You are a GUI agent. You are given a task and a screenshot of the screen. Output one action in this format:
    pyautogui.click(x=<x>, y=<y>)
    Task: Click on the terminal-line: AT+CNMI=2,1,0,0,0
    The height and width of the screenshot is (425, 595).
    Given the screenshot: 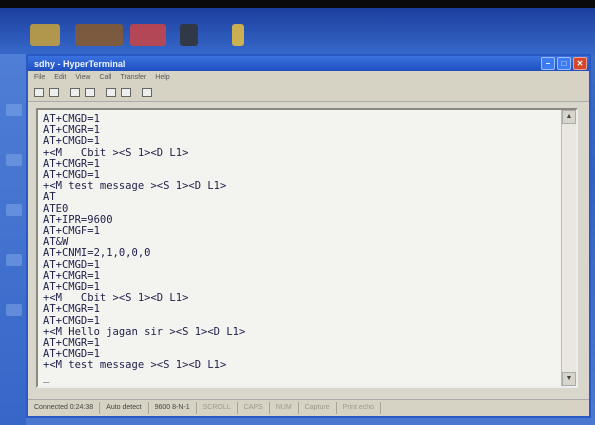 What is the action you would take?
    pyautogui.click(x=97, y=253)
    